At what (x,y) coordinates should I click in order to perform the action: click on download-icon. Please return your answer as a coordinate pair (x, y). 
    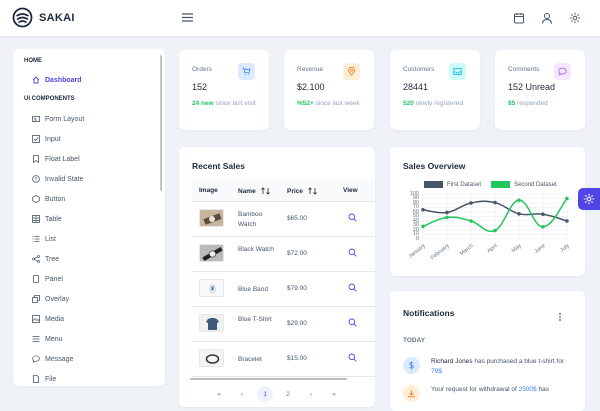
    Looking at the image, I should click on (411, 393).